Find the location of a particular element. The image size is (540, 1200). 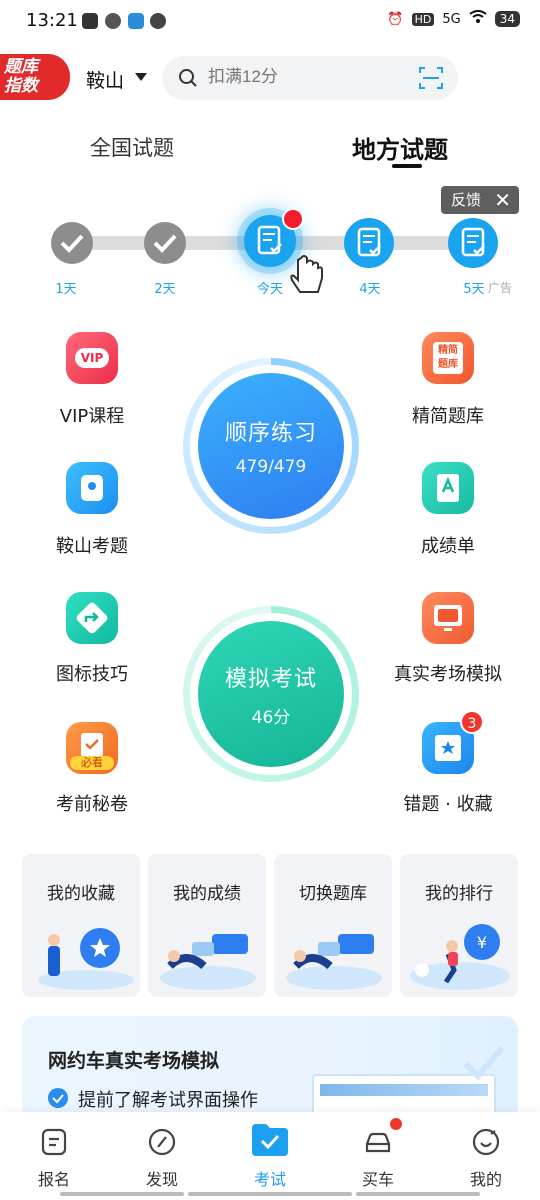

nav-label: 发现 is located at coordinates (161, 1179).